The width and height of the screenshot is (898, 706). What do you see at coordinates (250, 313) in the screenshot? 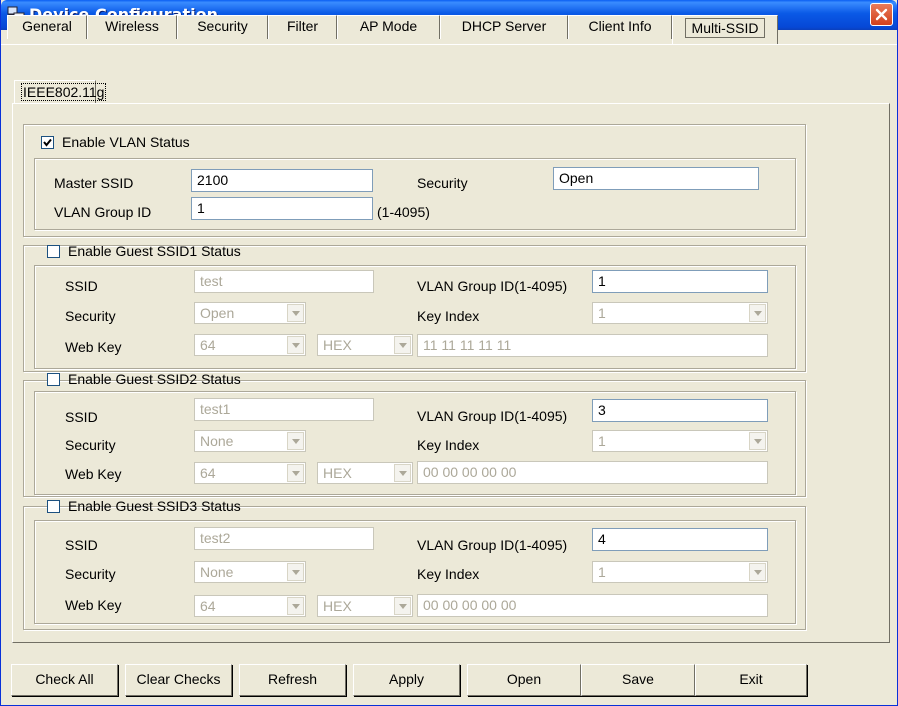
I see `guest-ssid1-security-select: Open` at bounding box center [250, 313].